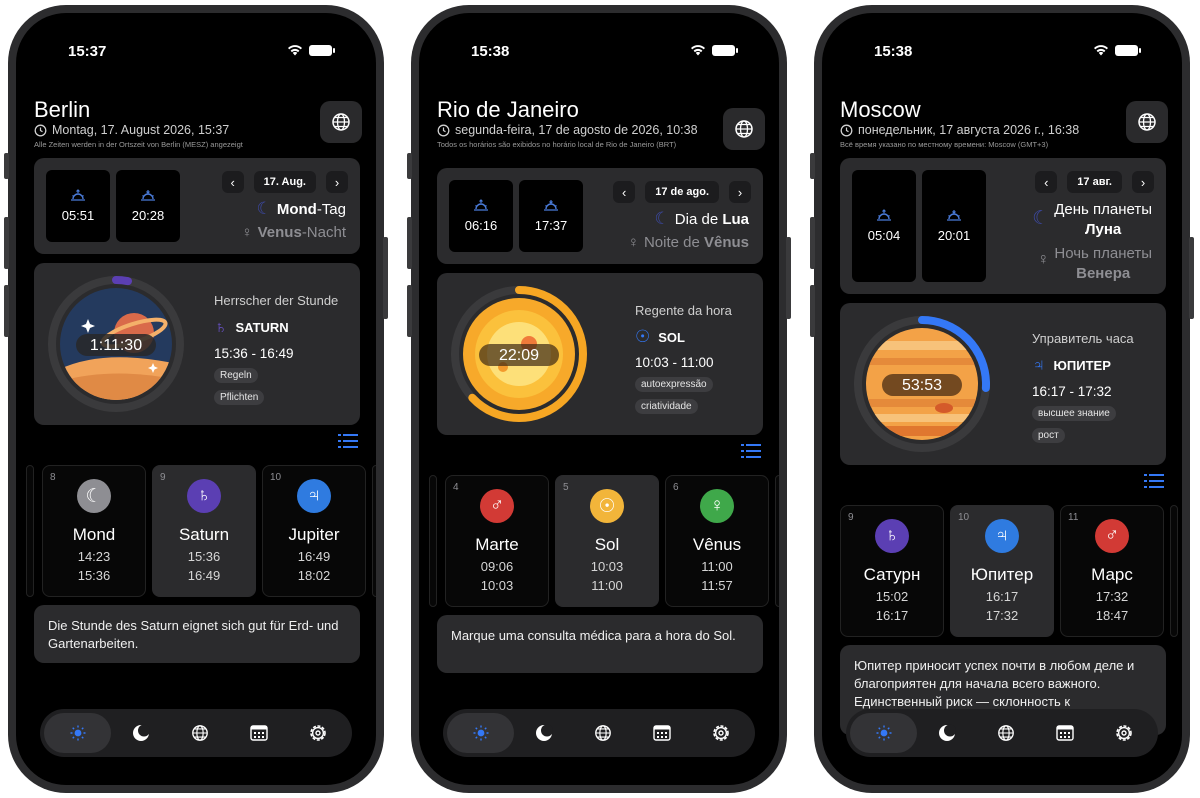 The height and width of the screenshot is (798, 1200). I want to click on hour-card: 11 ♂ Марс 17:32 18:47, so click(1112, 571).